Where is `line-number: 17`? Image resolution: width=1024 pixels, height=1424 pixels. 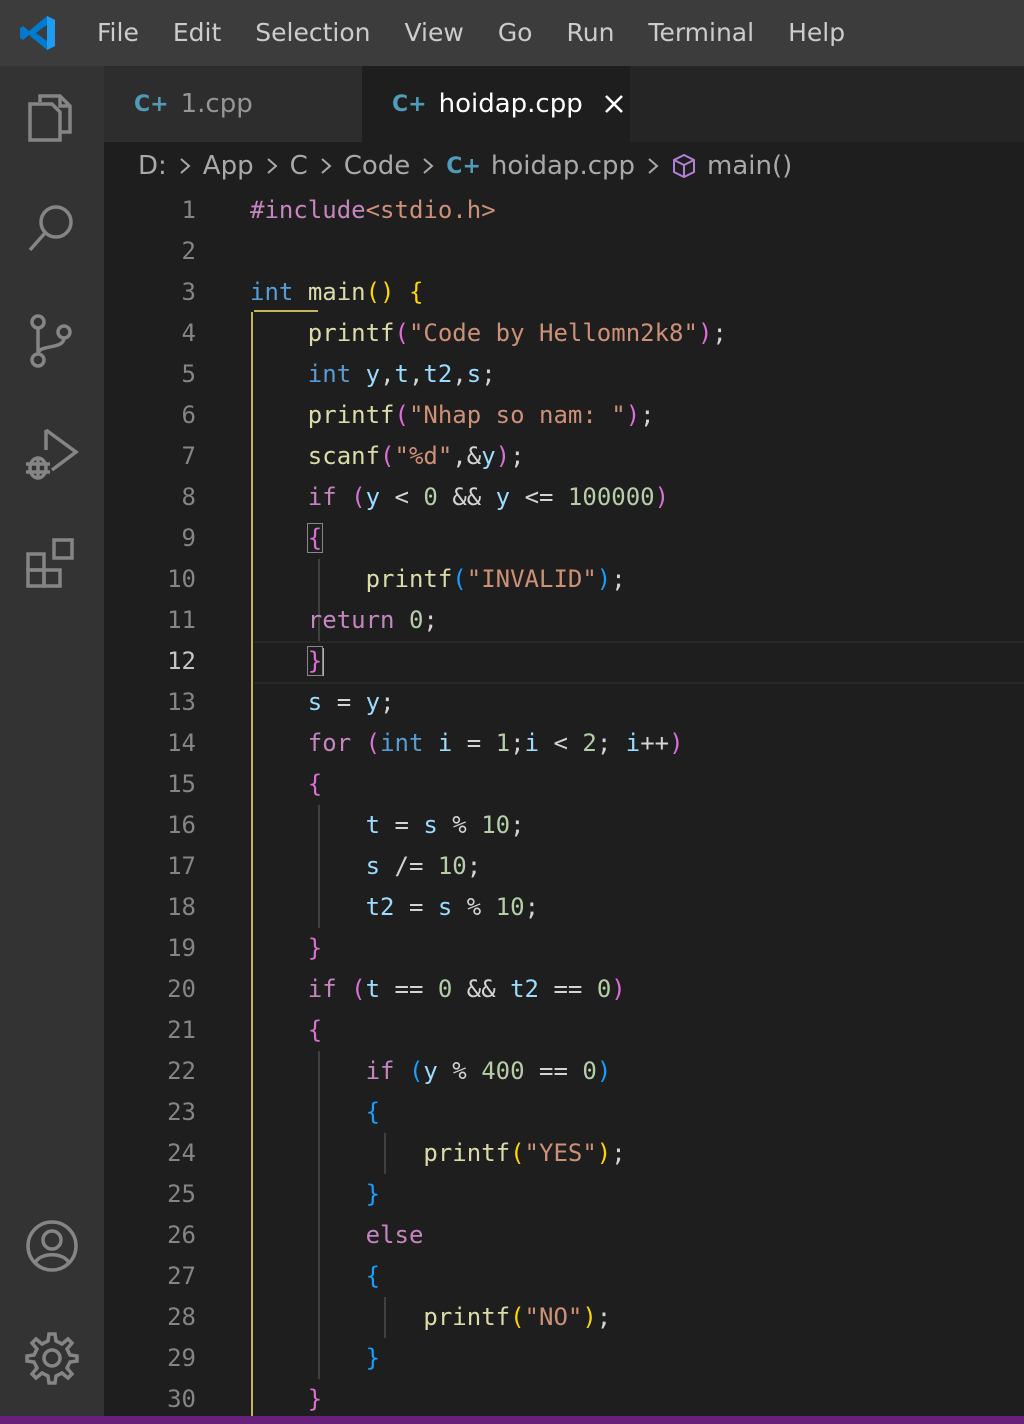
line-number: 17 is located at coordinates (181, 866).